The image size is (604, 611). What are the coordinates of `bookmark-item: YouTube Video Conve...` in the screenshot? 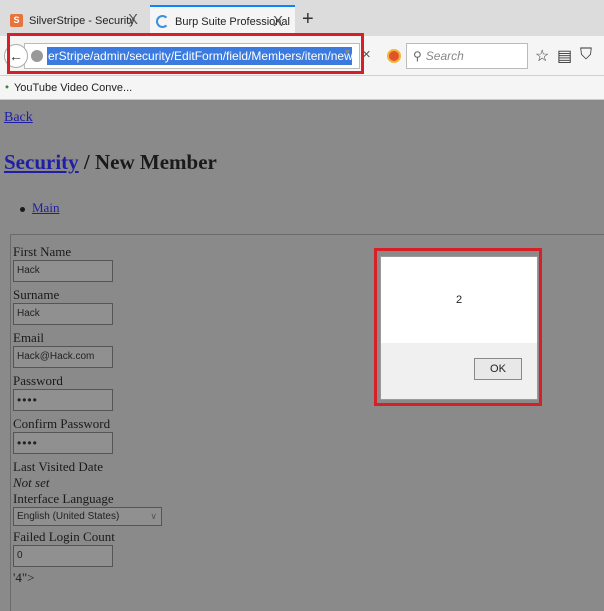 It's located at (73, 88).